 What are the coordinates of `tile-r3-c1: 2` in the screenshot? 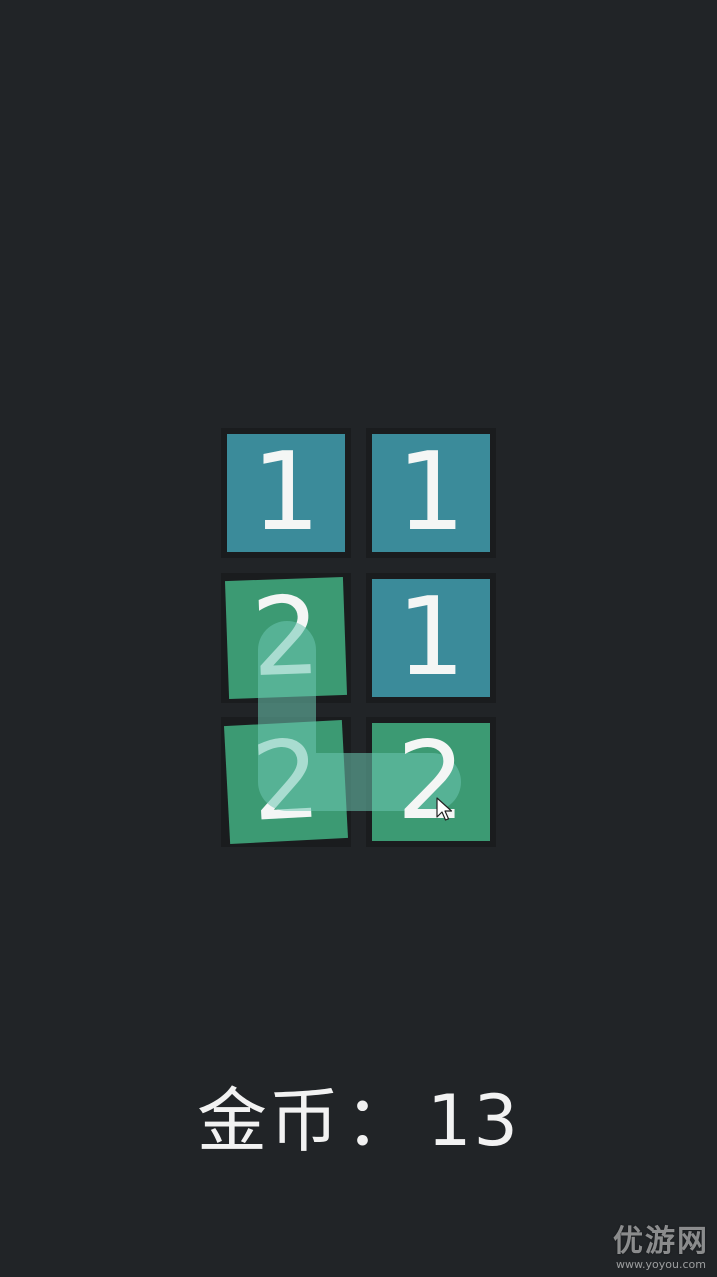 It's located at (286, 781).